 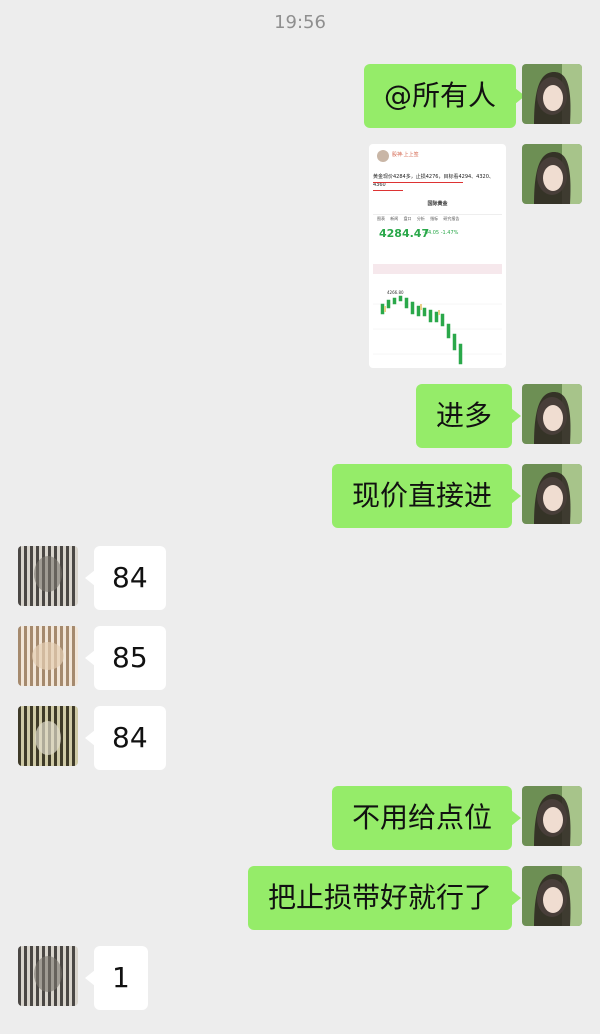 What do you see at coordinates (418, 182) in the screenshot?
I see `highlight-underline` at bounding box center [418, 182].